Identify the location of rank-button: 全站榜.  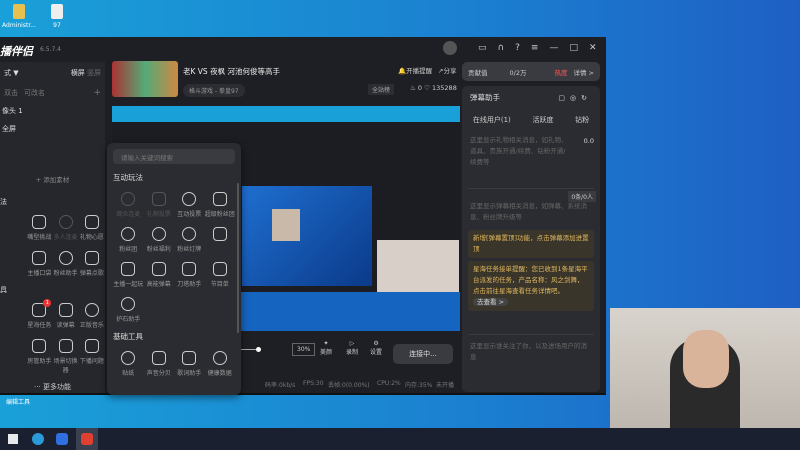
(381, 89).